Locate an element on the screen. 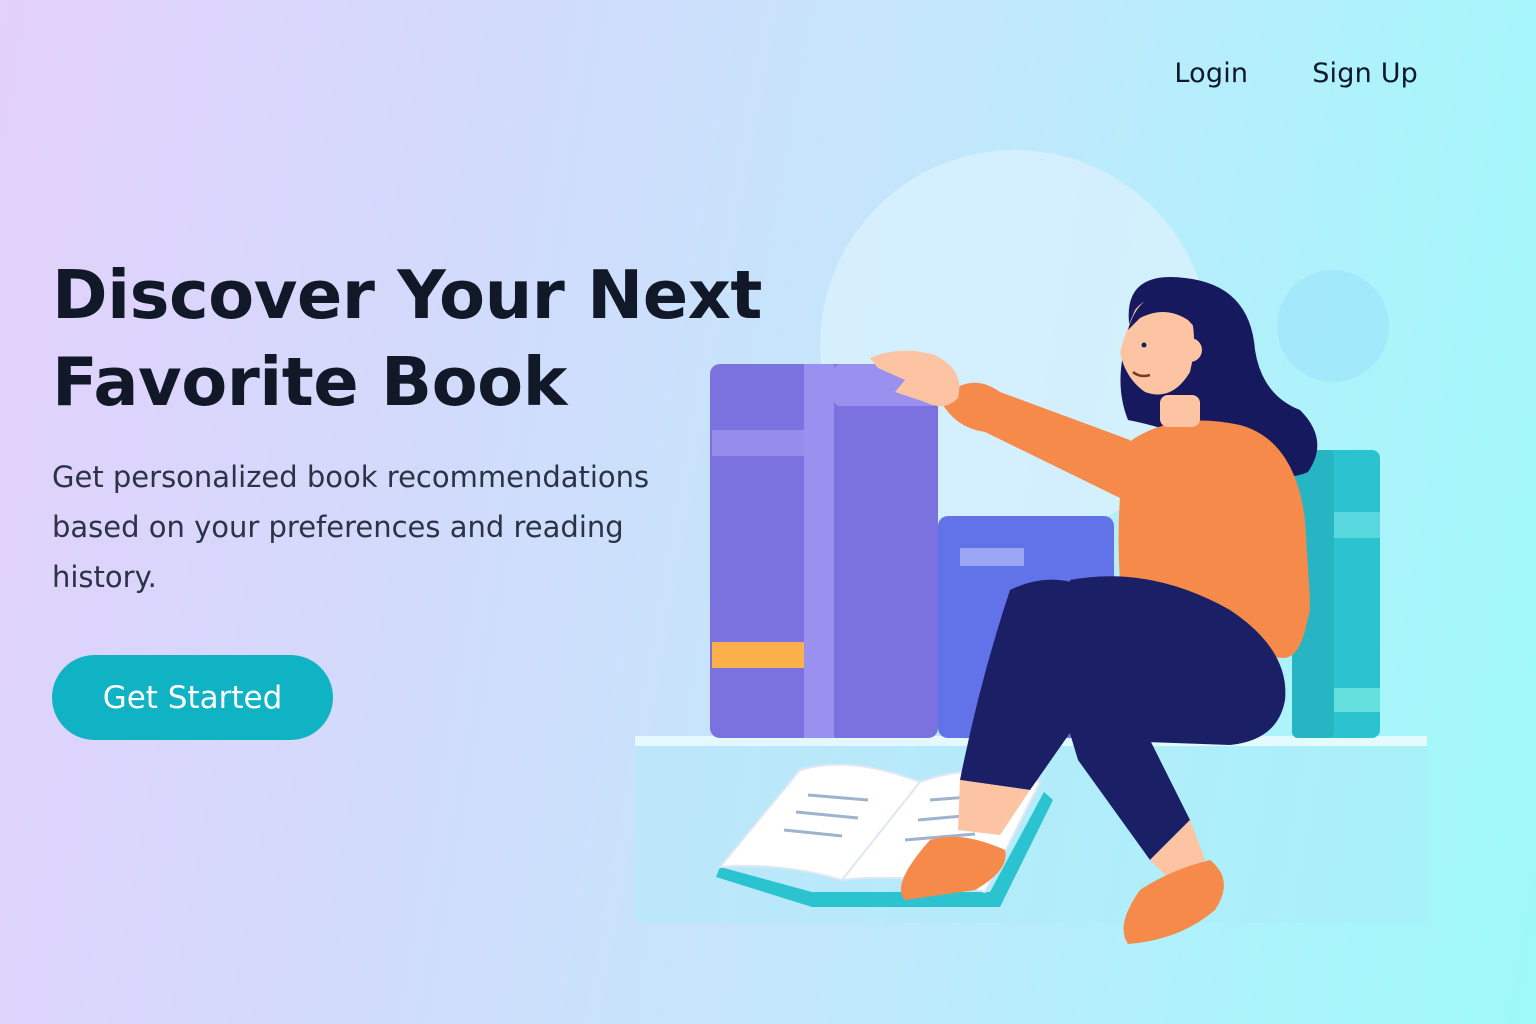 This screenshot has height=1024, width=1536. login-link: Login is located at coordinates (1211, 73).